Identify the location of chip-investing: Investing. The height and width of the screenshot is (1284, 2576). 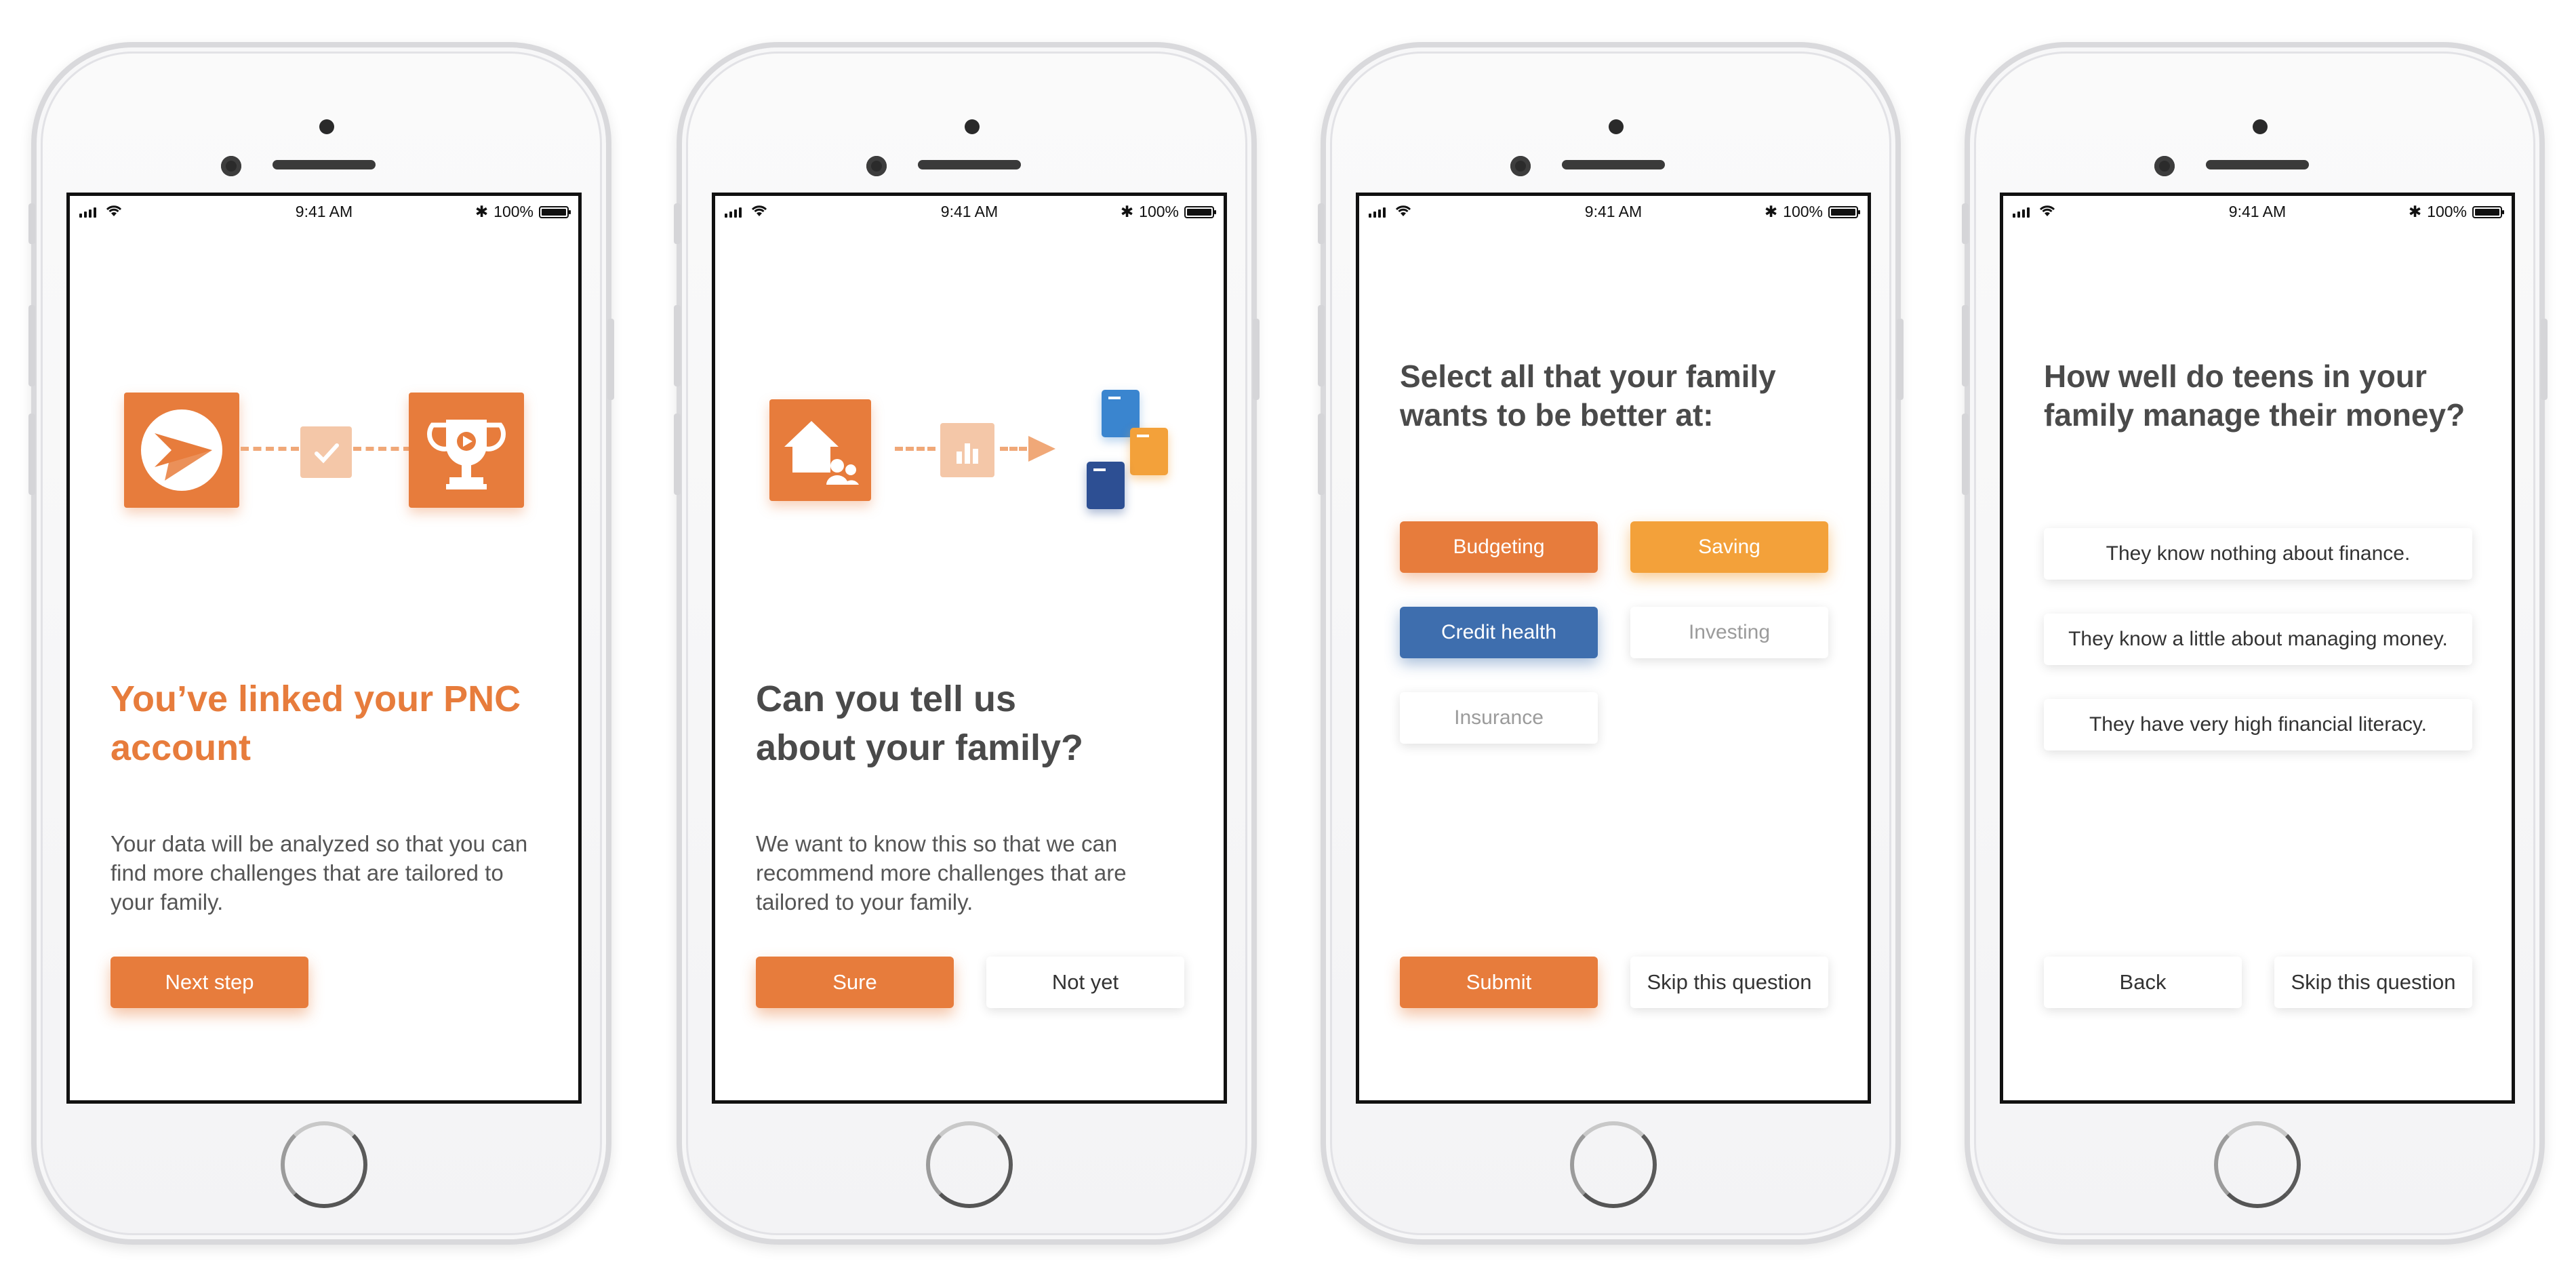
(1729, 632).